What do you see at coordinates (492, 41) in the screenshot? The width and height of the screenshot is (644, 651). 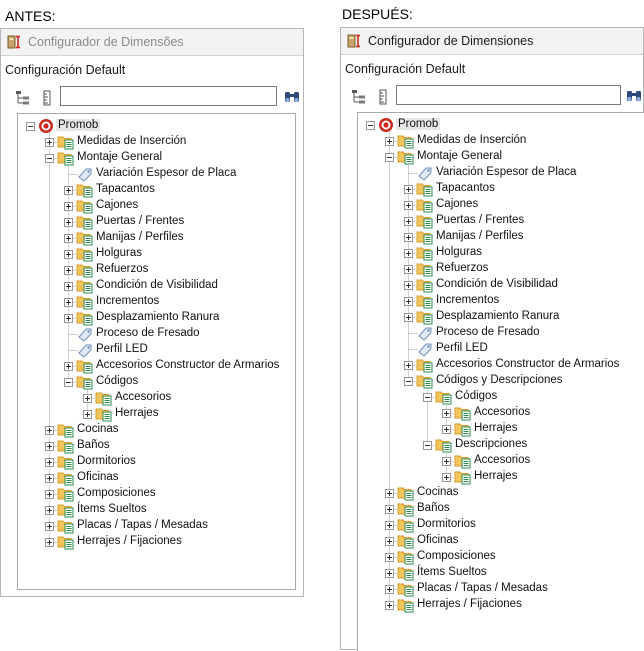 I see `title-bar: Configurador de Dimensiones` at bounding box center [492, 41].